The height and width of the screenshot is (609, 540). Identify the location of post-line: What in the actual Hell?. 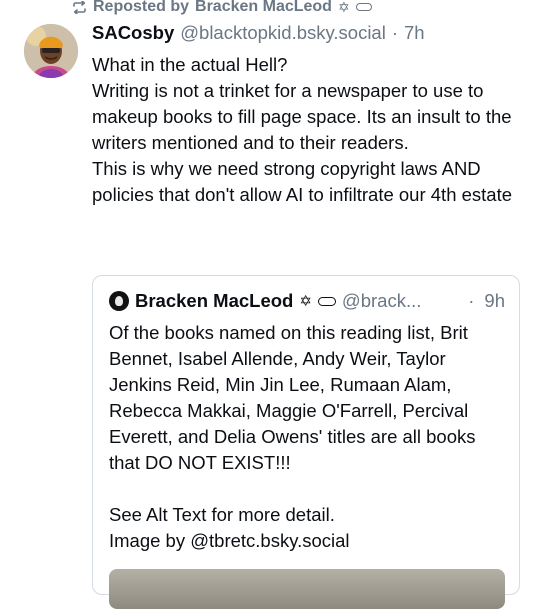
(190, 64).